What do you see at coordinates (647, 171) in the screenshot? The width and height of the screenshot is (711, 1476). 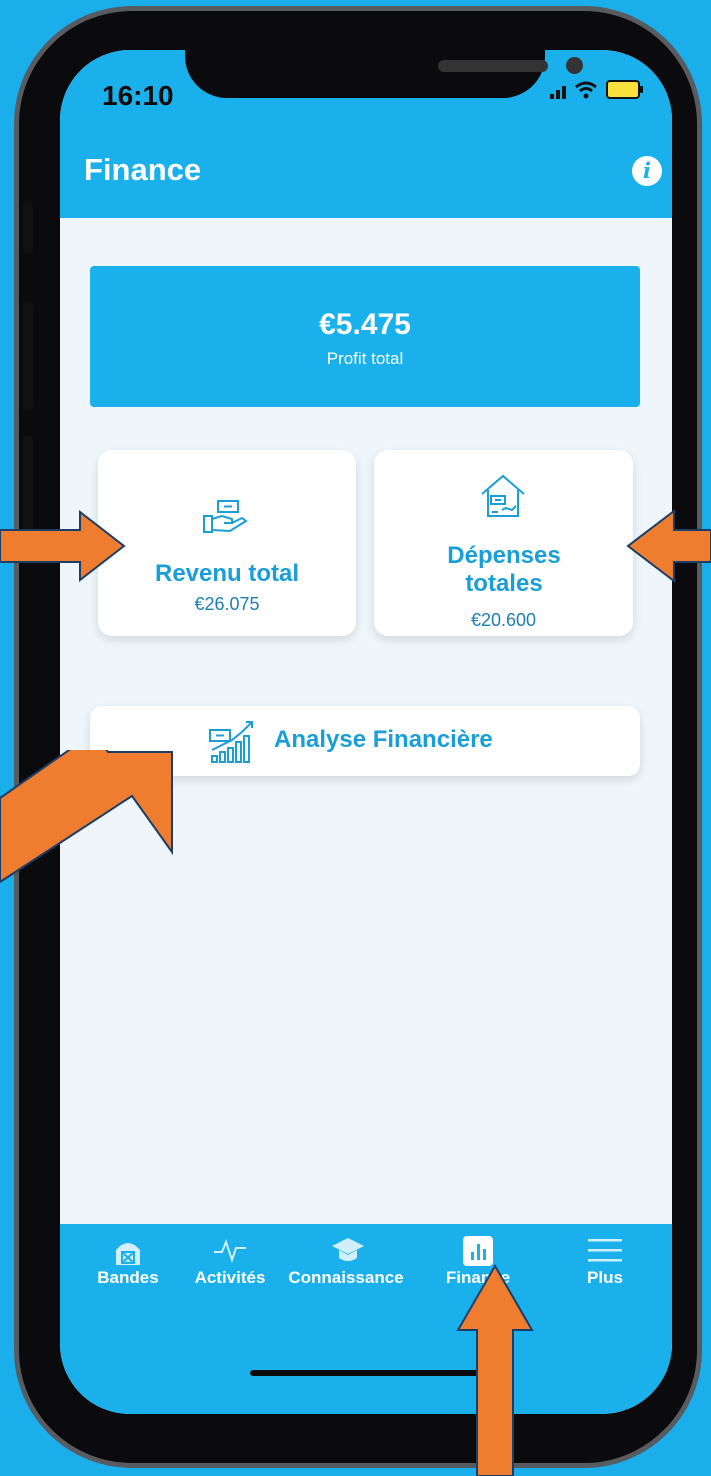 I see `info-icon: i` at bounding box center [647, 171].